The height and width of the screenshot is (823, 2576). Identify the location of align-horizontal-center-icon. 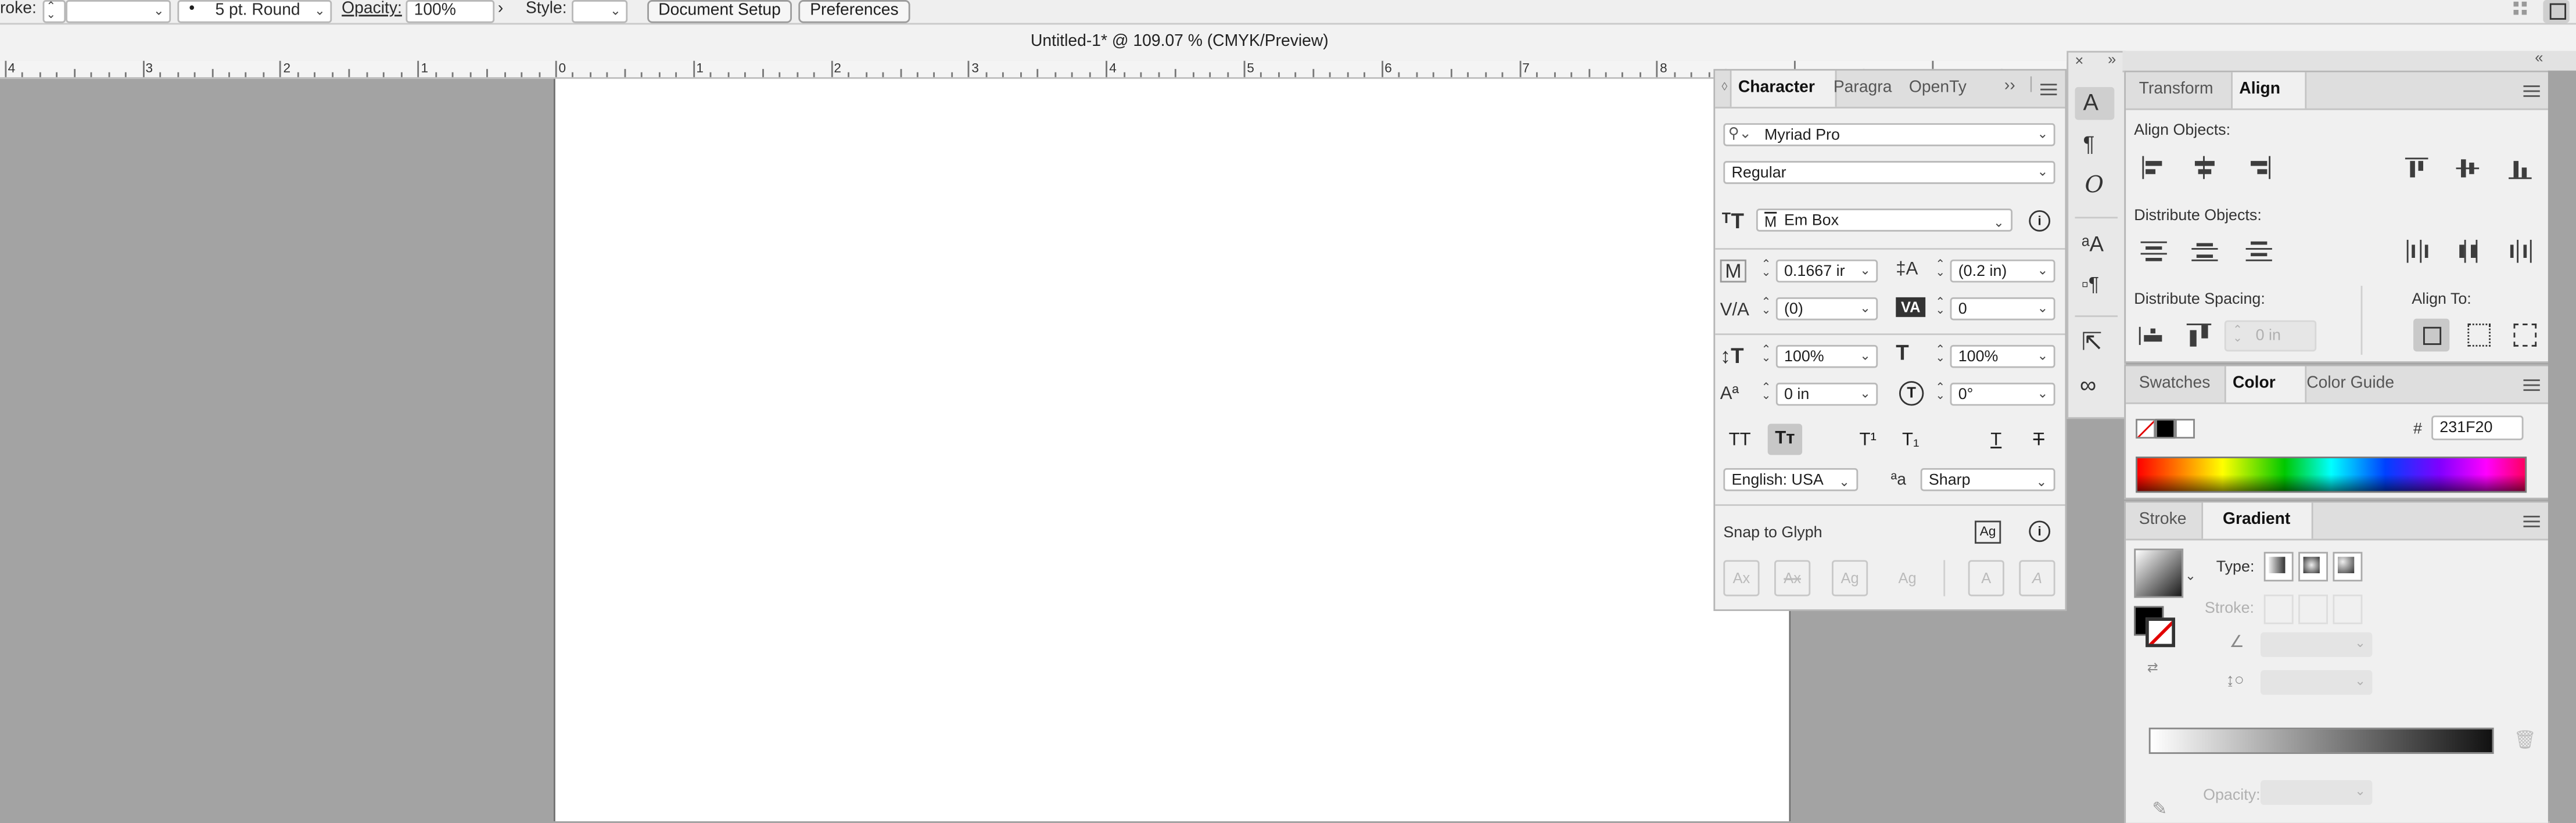
(2204, 167).